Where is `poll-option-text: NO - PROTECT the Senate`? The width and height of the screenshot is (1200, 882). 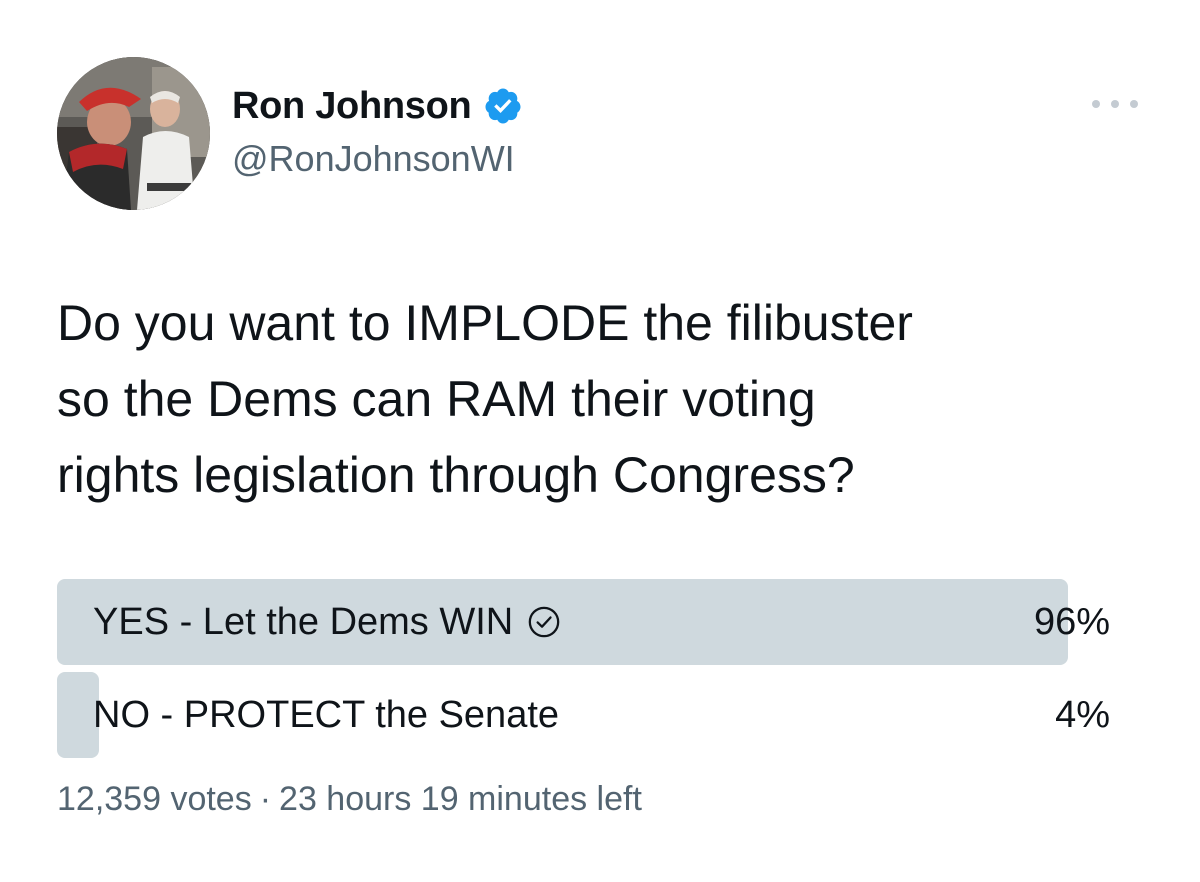
poll-option-text: NO - PROTECT the Senate is located at coordinates (326, 714).